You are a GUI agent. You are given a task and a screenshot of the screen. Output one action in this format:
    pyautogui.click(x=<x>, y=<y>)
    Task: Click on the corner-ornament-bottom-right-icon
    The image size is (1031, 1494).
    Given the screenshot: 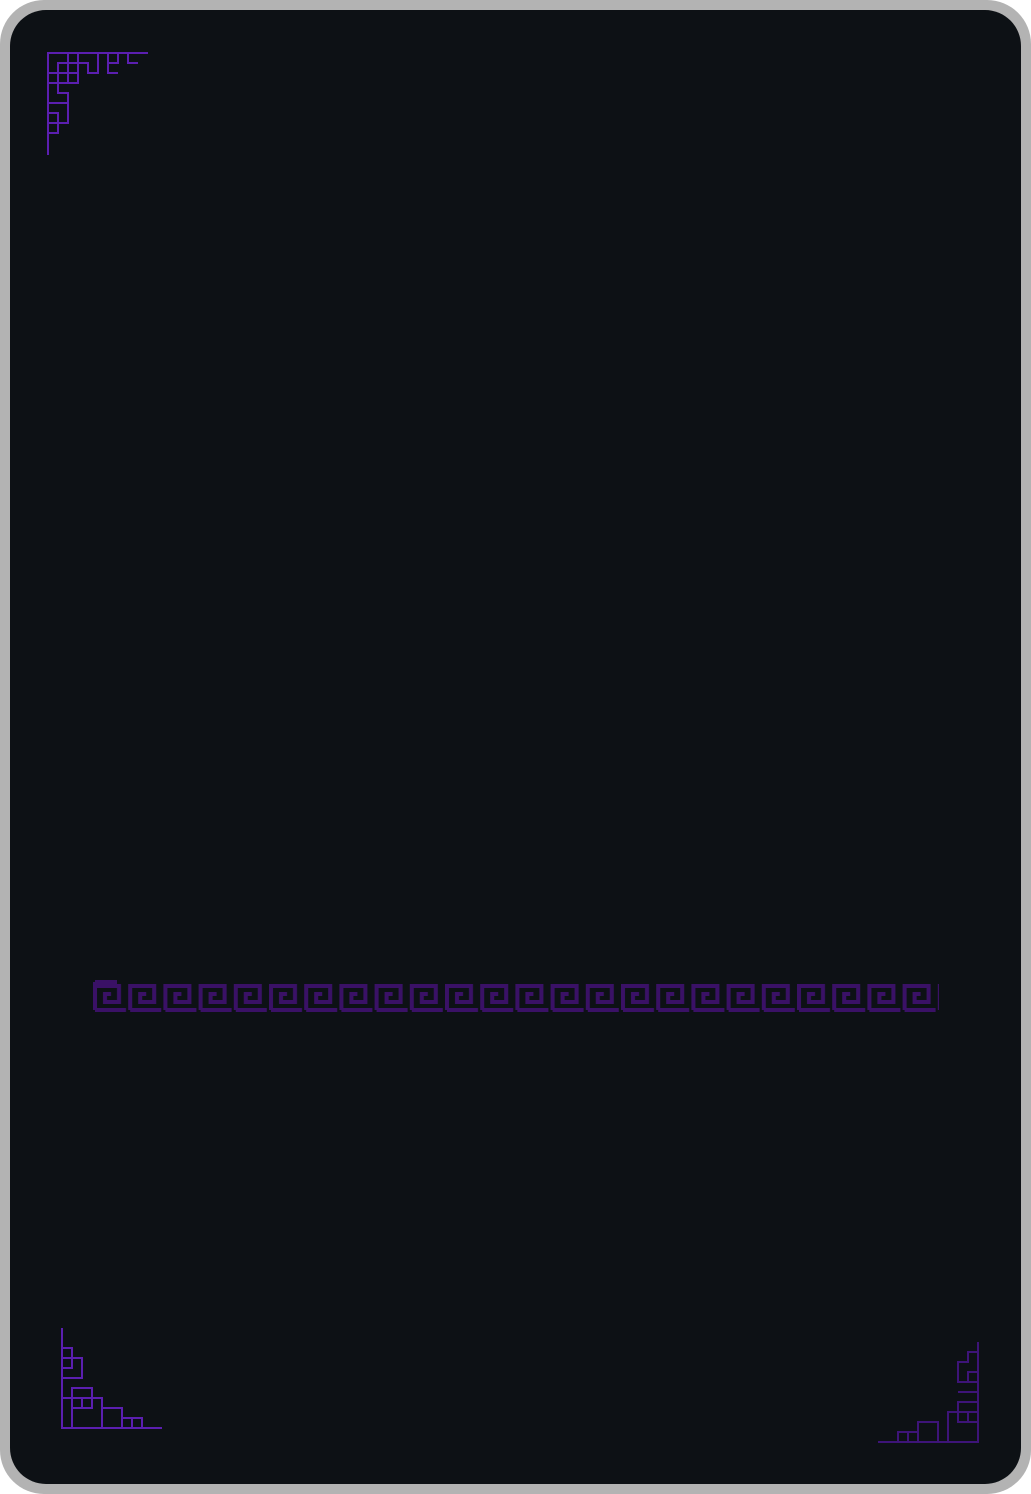 What is the action you would take?
    pyautogui.click(x=928, y=1392)
    